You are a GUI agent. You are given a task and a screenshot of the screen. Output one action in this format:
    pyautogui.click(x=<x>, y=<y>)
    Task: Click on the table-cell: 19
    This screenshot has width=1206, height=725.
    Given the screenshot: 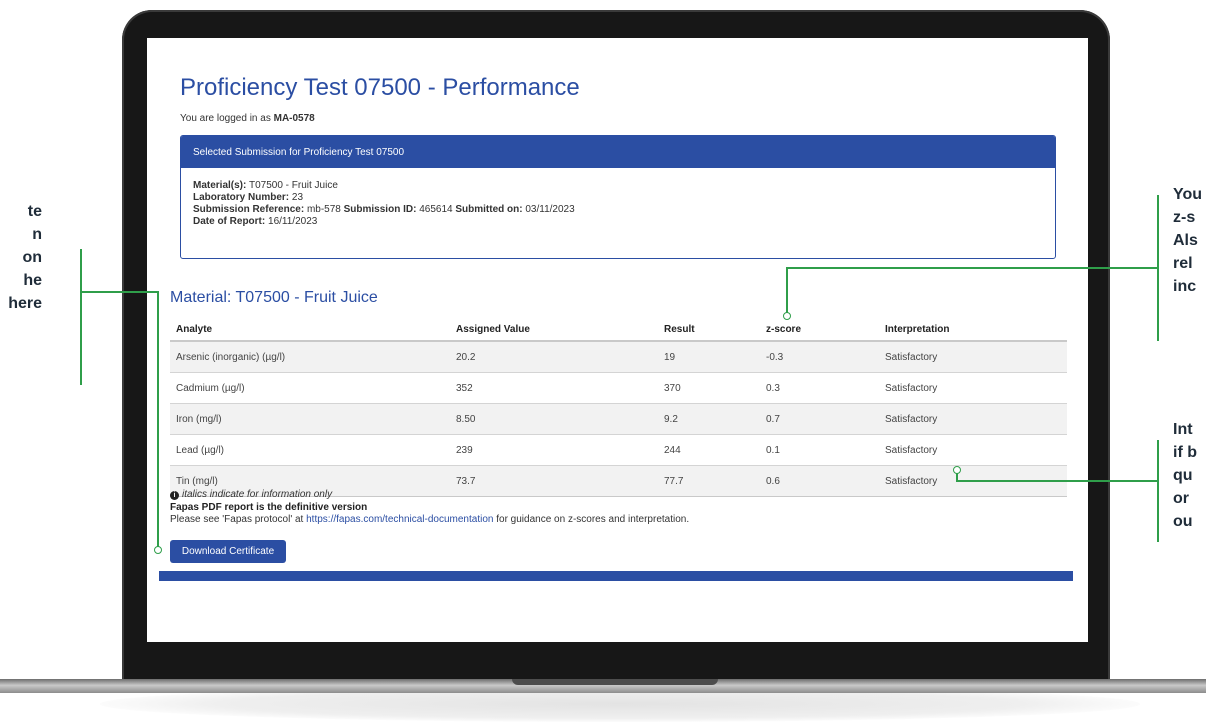 What is the action you would take?
    pyautogui.click(x=709, y=356)
    